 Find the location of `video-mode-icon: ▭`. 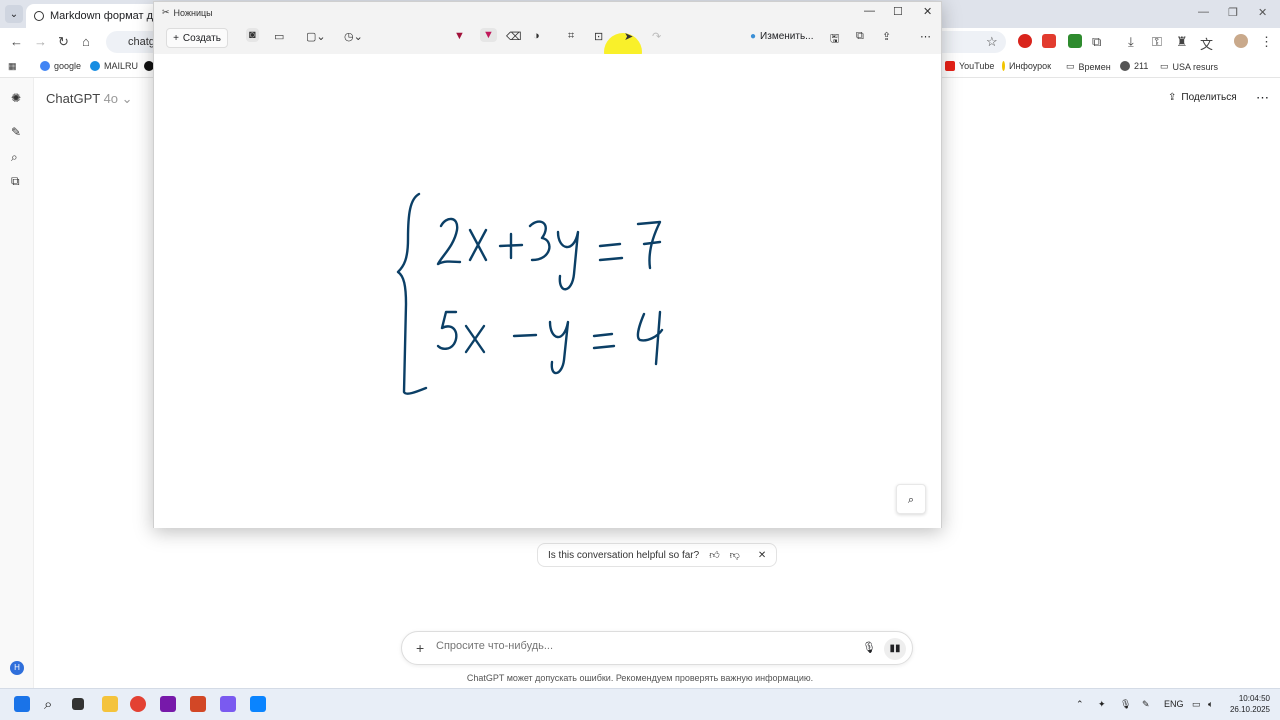

video-mode-icon: ▭ is located at coordinates (279, 36).